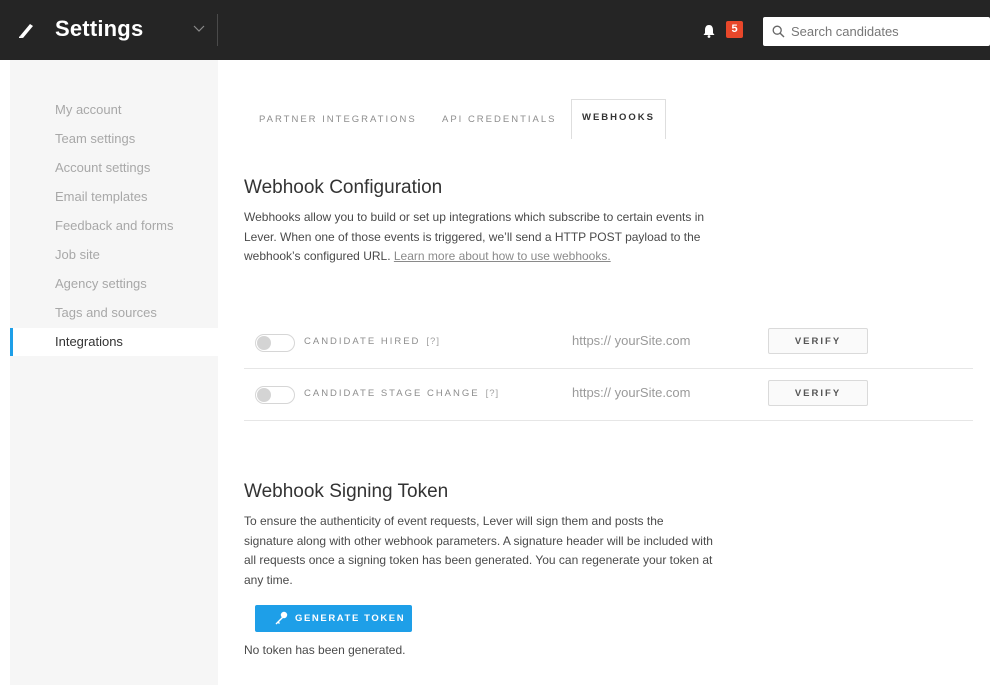 Image resolution: width=990 pixels, height=685 pixels. What do you see at coordinates (402, 393) in the screenshot?
I see `webhook-label: CANDIDATE STAGE CHANGE [?]` at bounding box center [402, 393].